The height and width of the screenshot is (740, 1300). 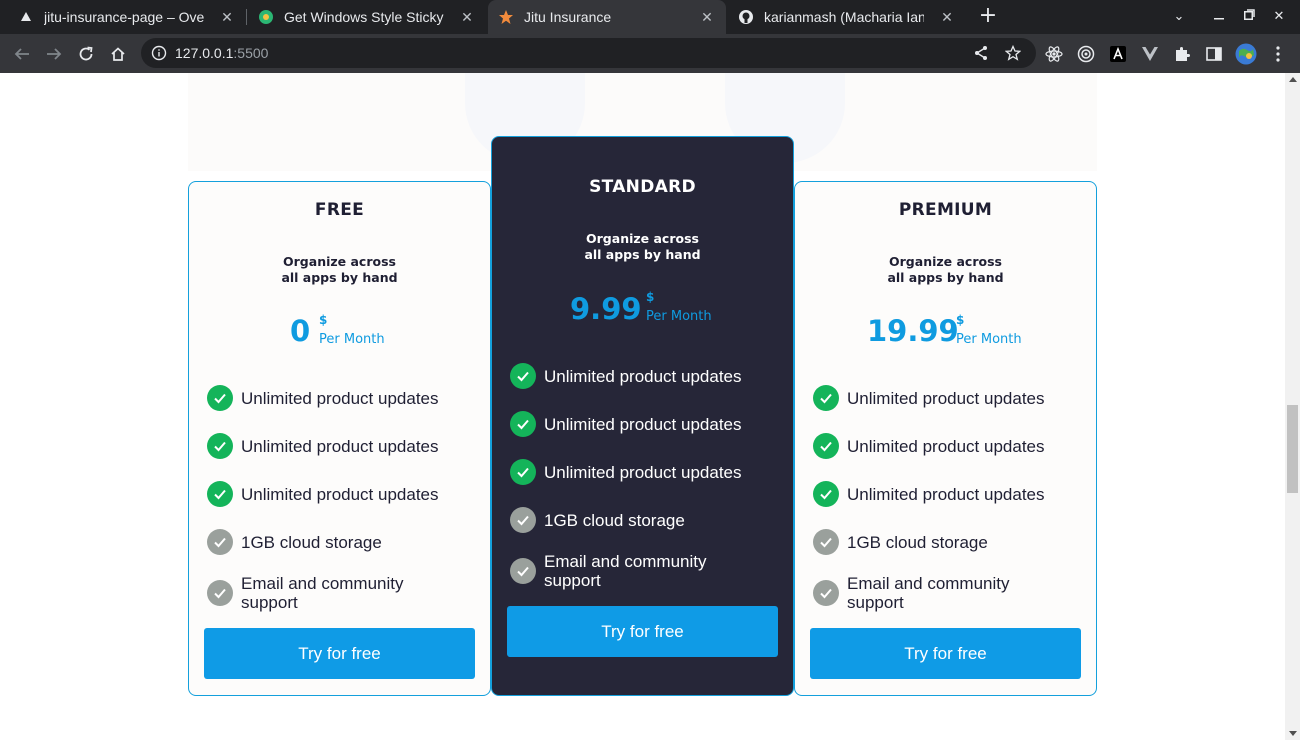 What do you see at coordinates (1279, 17) in the screenshot?
I see `close-window-icon: ✕` at bounding box center [1279, 17].